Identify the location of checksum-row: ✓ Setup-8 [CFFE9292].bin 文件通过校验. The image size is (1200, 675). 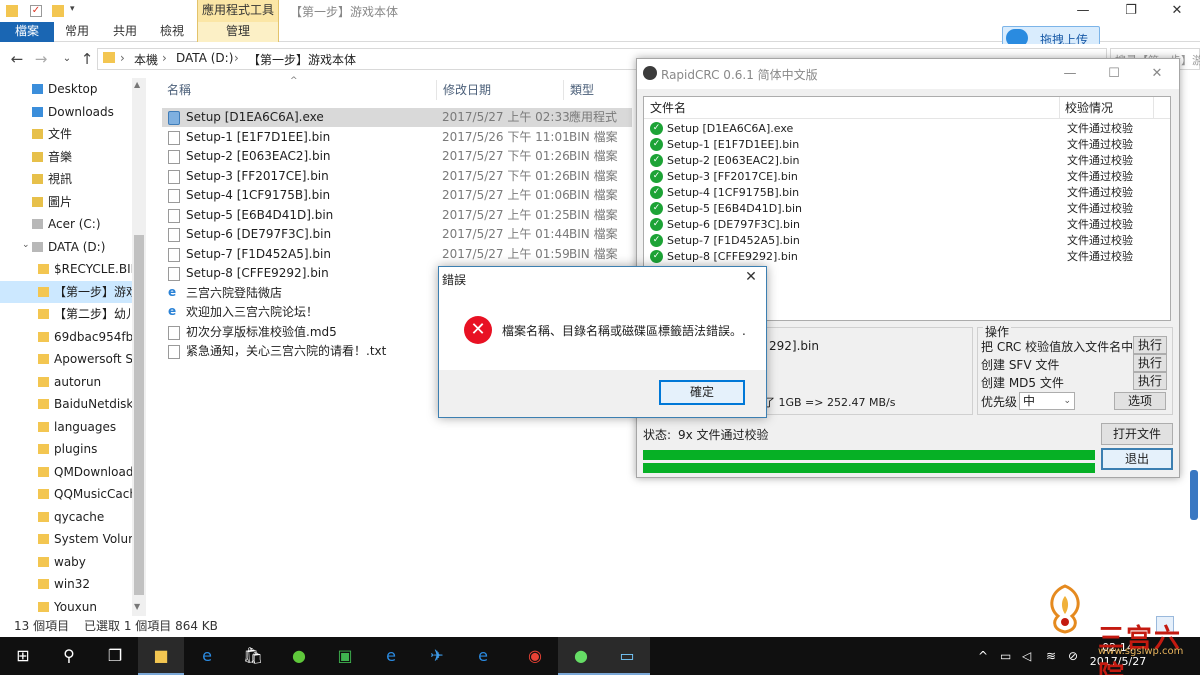
(905, 257).